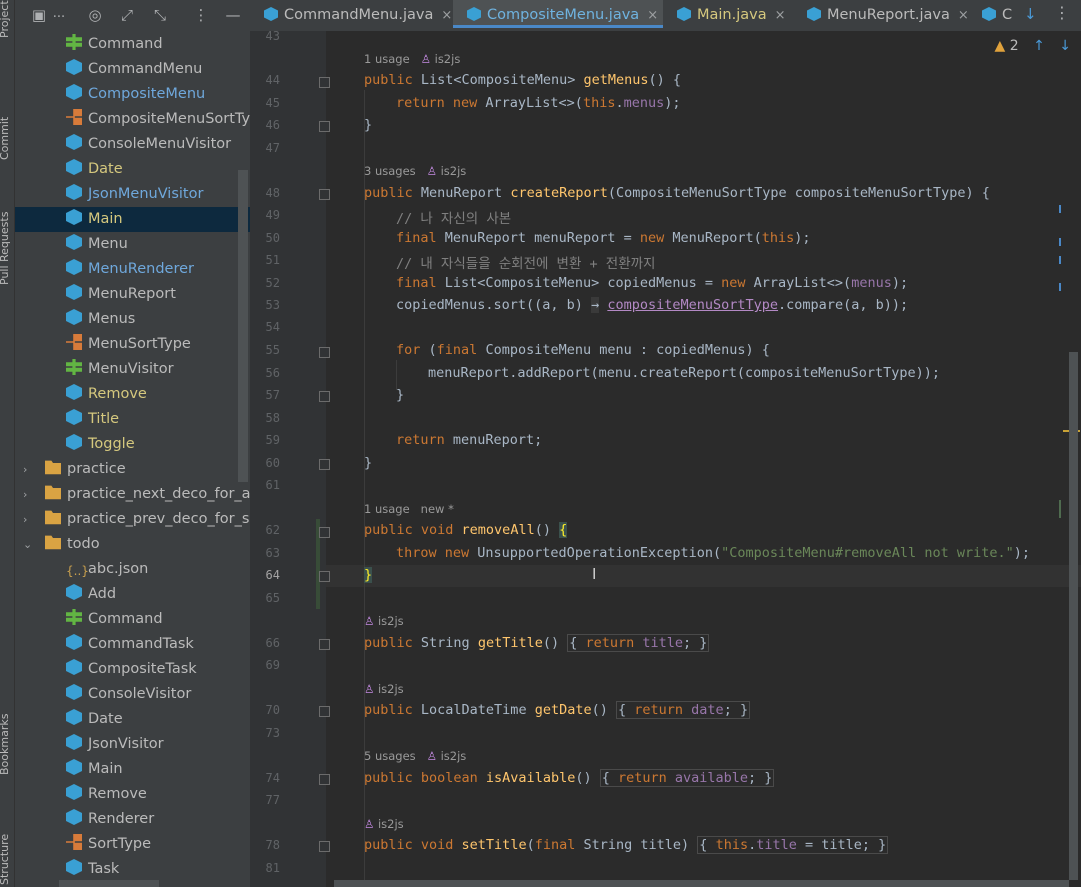  What do you see at coordinates (108, 69) in the screenshot?
I see `tree-item: CommandMenu` at bounding box center [108, 69].